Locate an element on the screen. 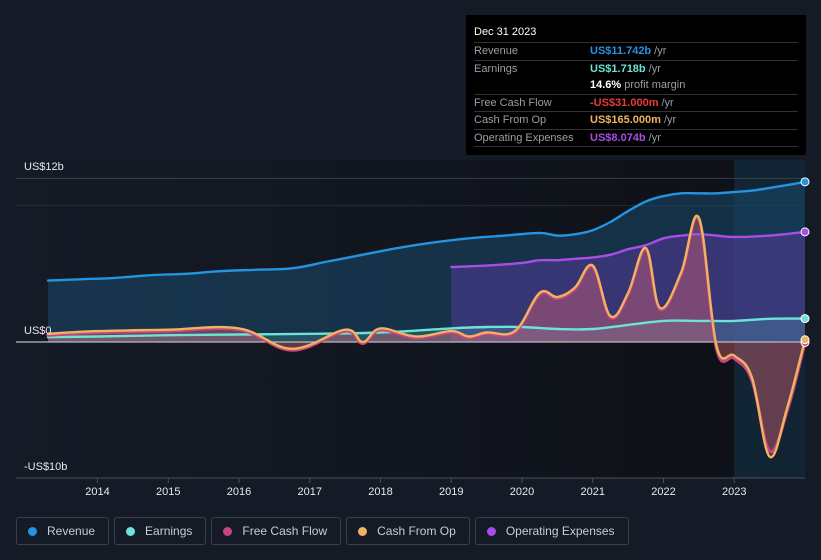  x-tick-label-2015: 2015 is located at coordinates (168, 492).